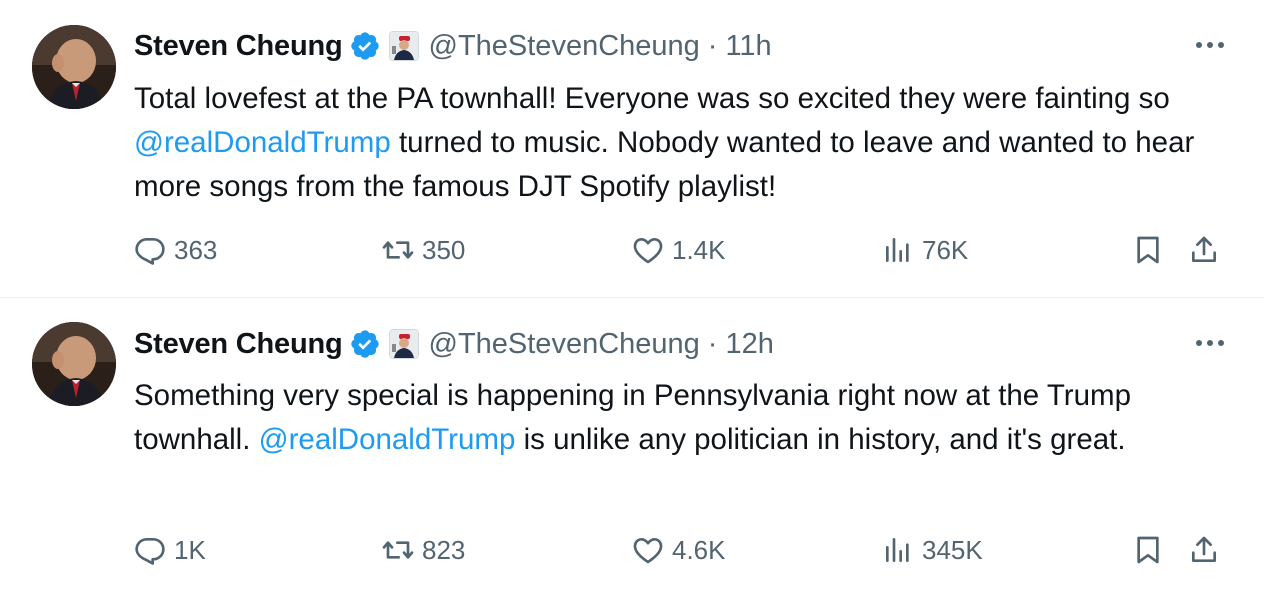  I want to click on timestamp: 12h, so click(749, 344).